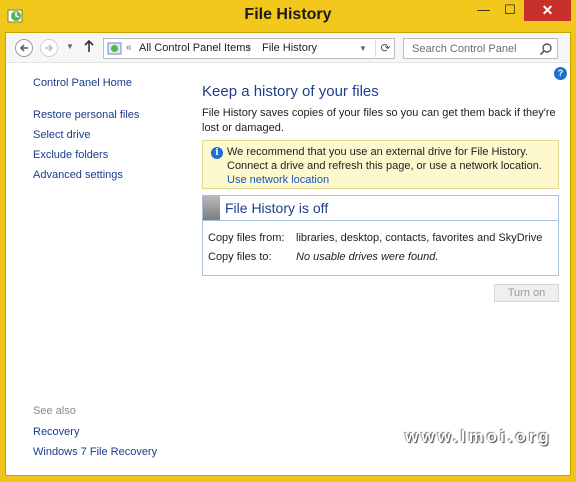  I want to click on restore-personal-files-link: Restore personal files, so click(86, 115).